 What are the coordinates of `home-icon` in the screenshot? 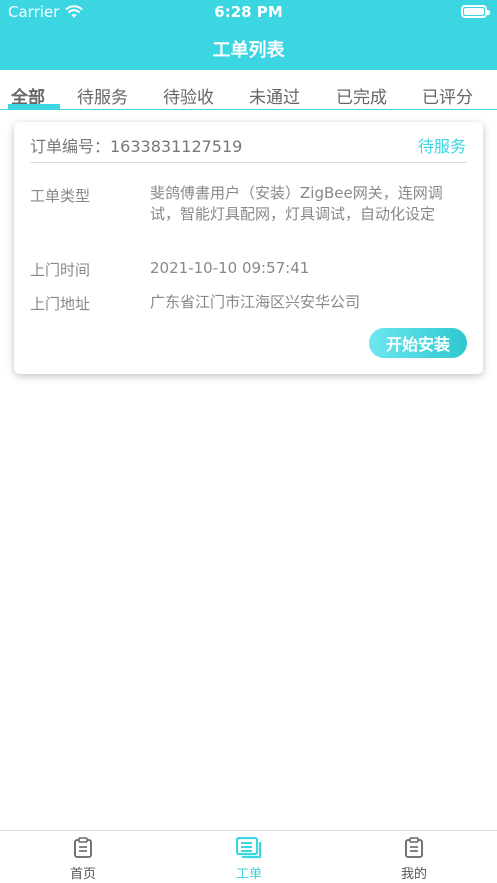 It's located at (83, 847).